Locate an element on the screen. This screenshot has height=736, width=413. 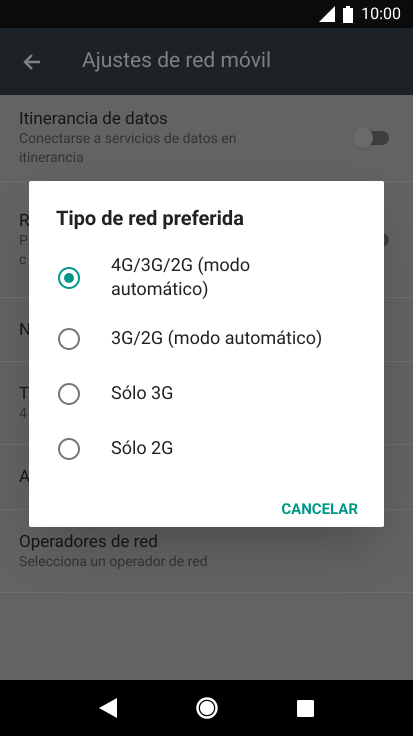
back-icon is located at coordinates (108, 708).